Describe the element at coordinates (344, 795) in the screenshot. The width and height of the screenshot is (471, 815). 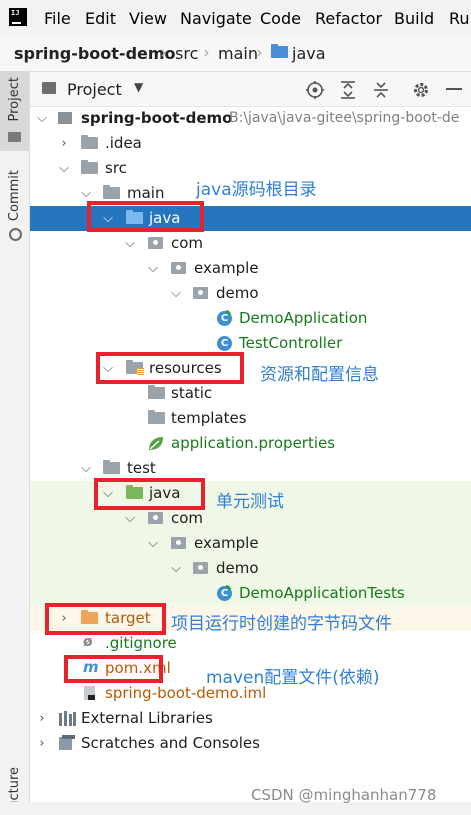
I see `watermark: CSDN @minghanhan778` at that location.